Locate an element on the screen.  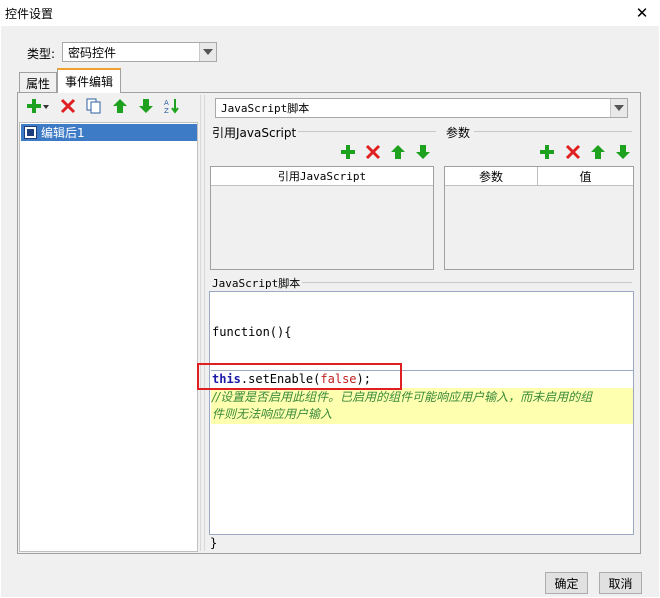
ref-js-add-button is located at coordinates (348, 152).